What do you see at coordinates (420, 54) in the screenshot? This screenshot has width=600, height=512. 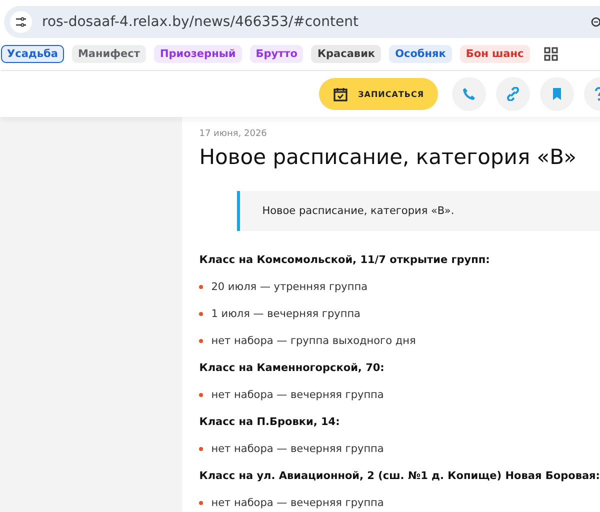 I see `bookmark: Особняк` at bounding box center [420, 54].